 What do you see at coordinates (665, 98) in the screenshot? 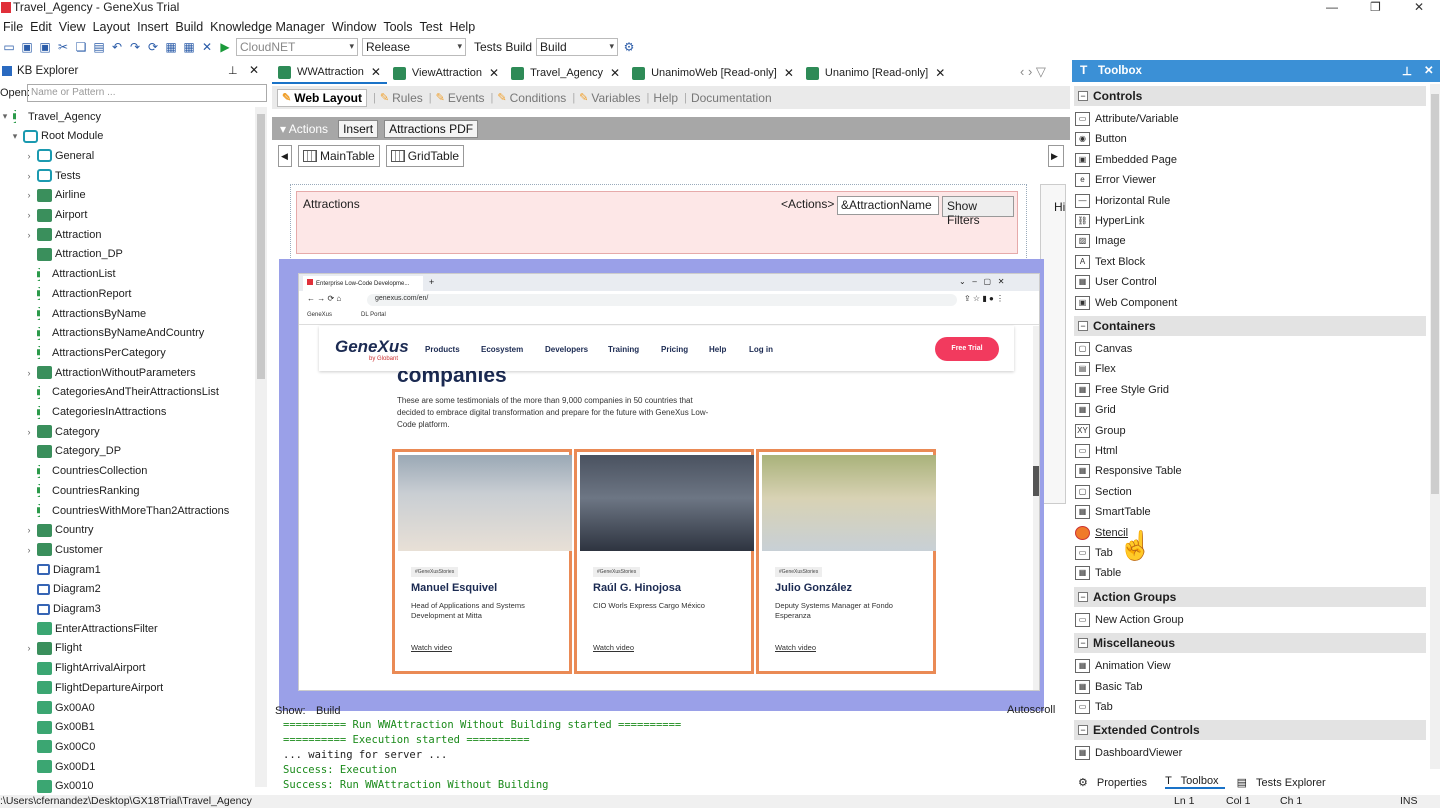
I see `subtab-help: Help` at bounding box center [665, 98].